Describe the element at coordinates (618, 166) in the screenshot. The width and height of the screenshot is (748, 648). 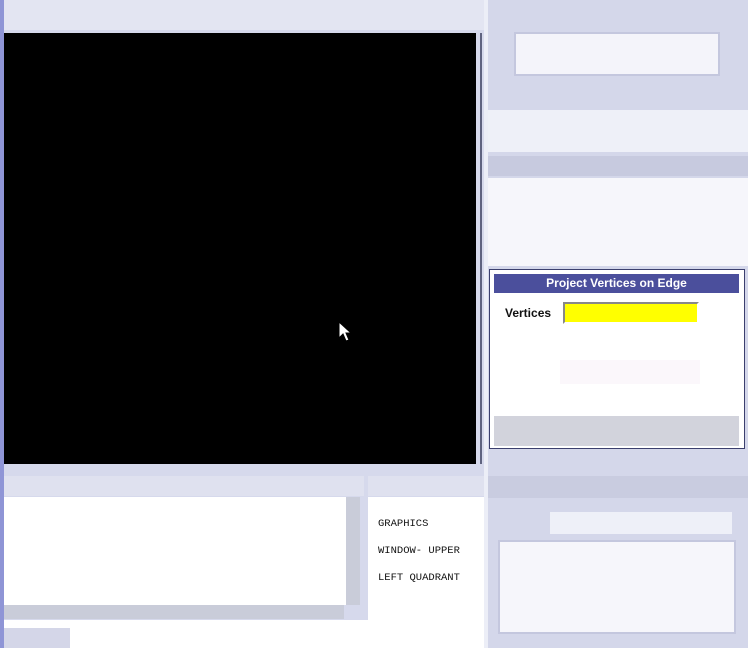
I see `right-panel-bar` at that location.